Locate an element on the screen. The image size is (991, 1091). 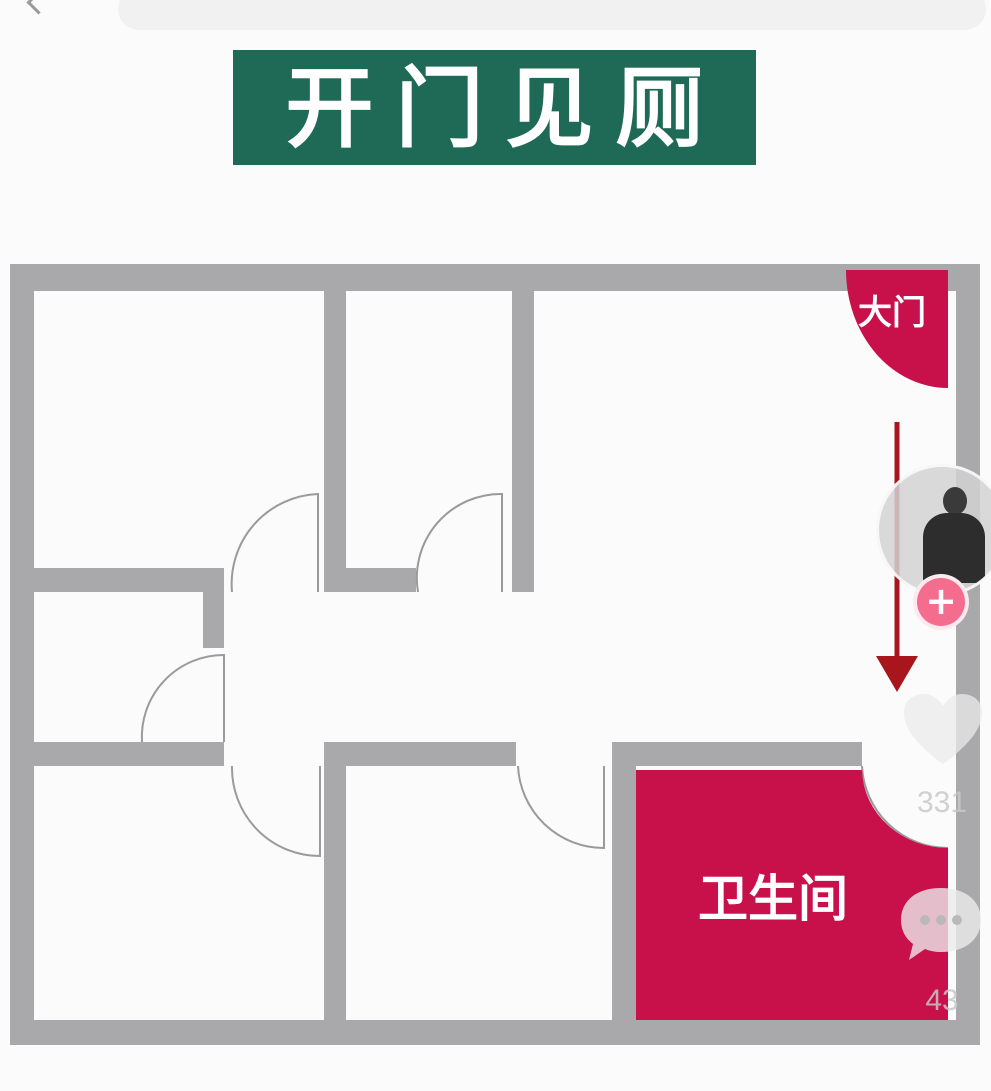
comment-icon is located at coordinates (941, 924).